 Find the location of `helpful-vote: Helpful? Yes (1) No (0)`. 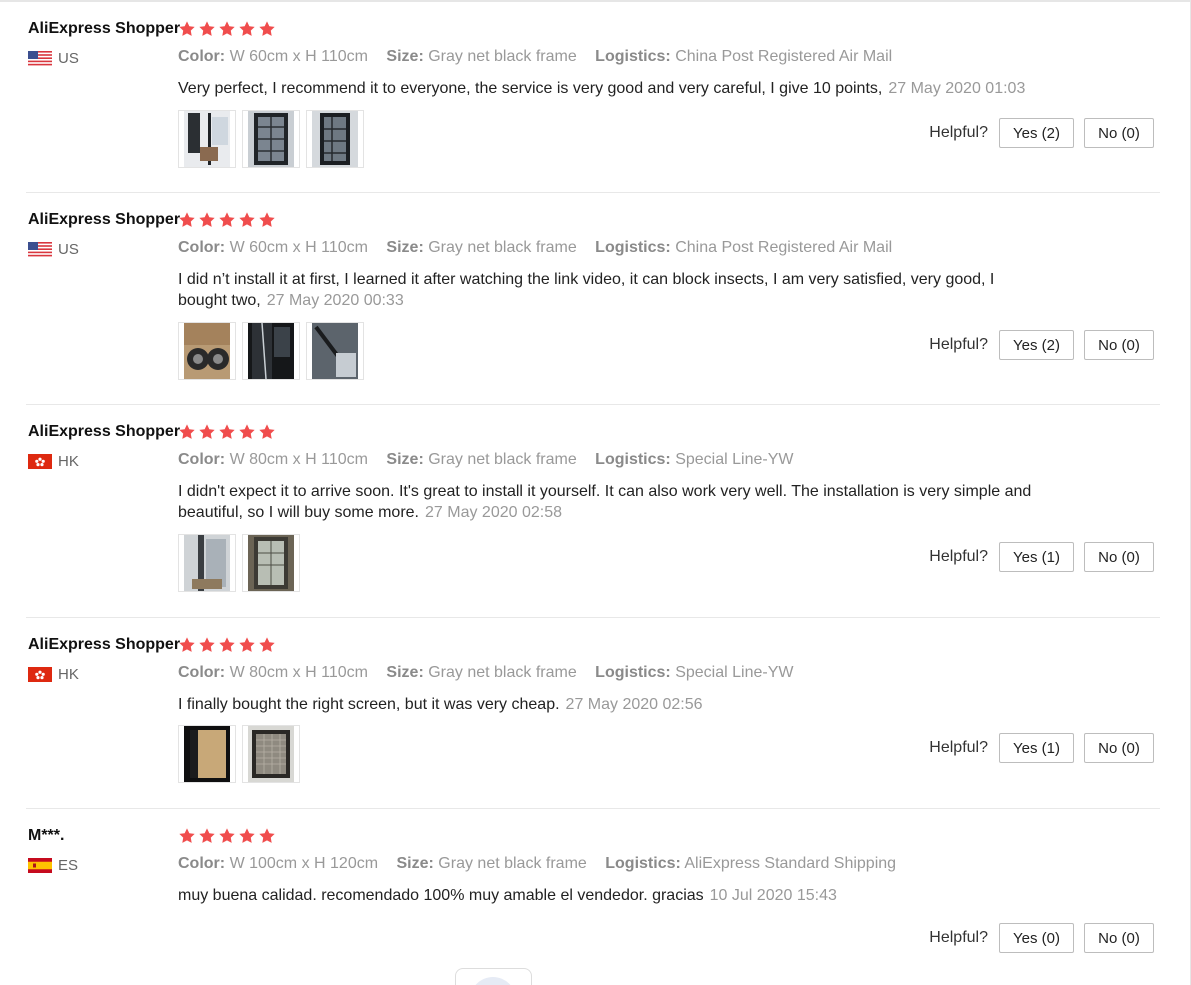

helpful-vote: Helpful? Yes (1) No (0) is located at coordinates (1041, 557).